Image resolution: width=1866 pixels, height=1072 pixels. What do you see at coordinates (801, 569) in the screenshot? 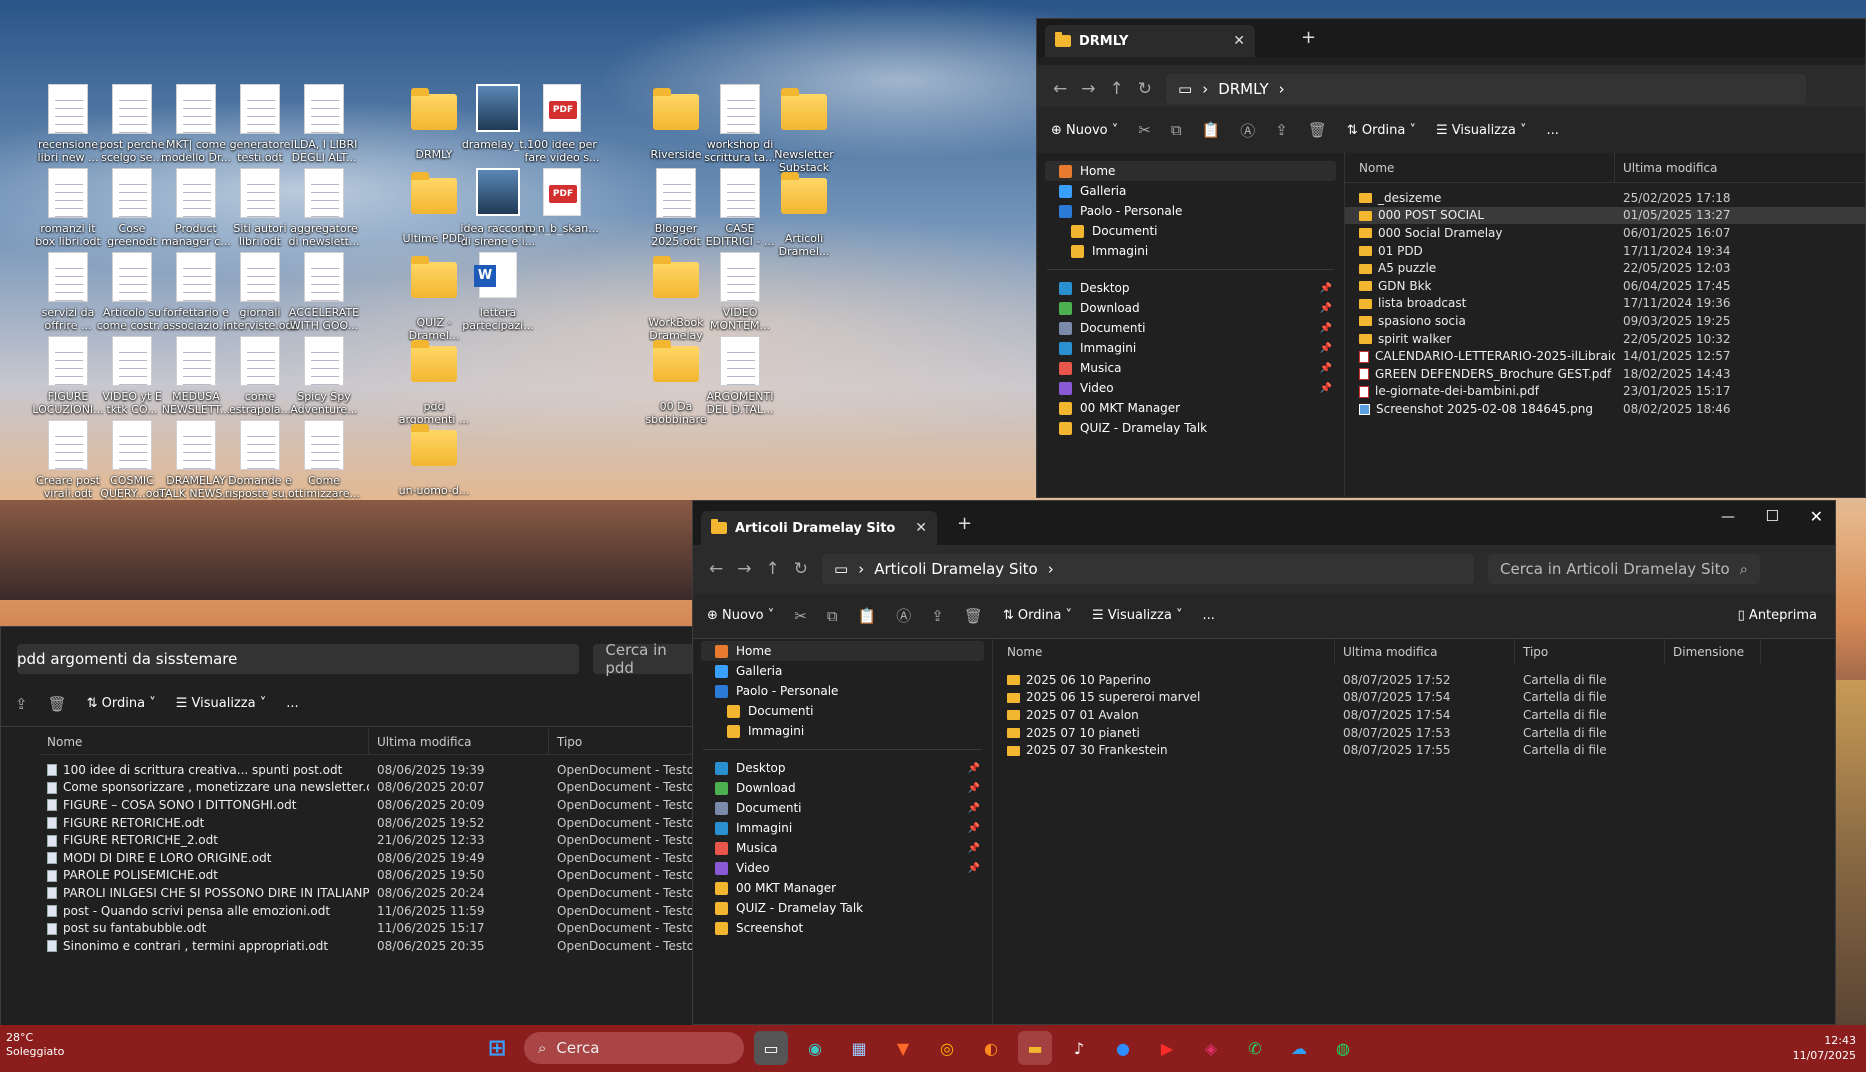
I see `refresh-icon: ↻` at bounding box center [801, 569].